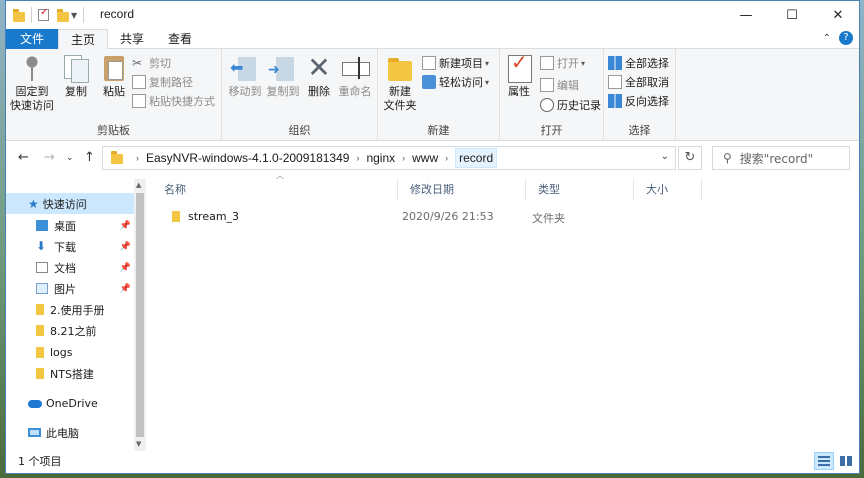 This screenshot has height=478, width=864. I want to click on paste-shortcut-button: 粘贴快捷方式, so click(173, 101).